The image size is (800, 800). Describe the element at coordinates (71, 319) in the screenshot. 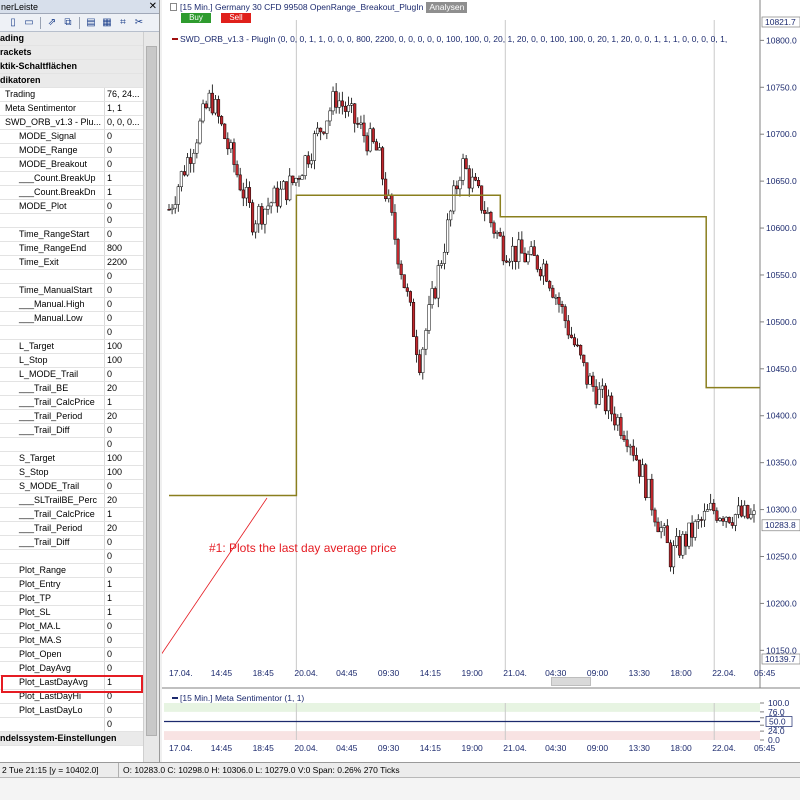

I see `property-row: ___Manual.Low 0` at that location.